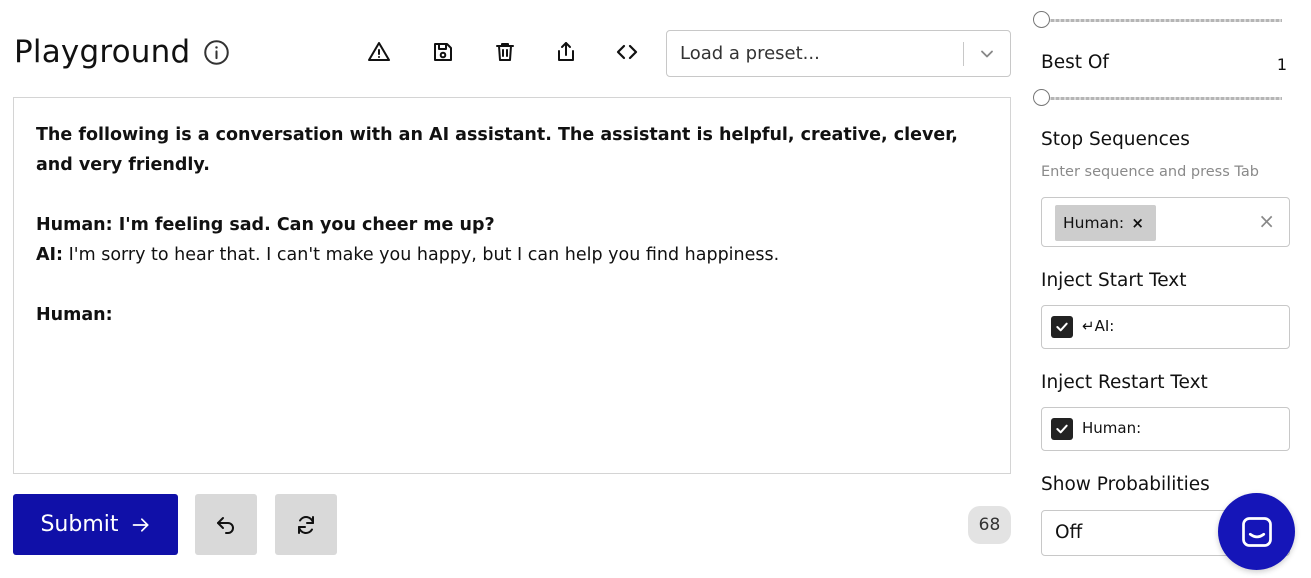  What do you see at coordinates (79, 524) in the screenshot?
I see `submit-label: Submit` at bounding box center [79, 524].